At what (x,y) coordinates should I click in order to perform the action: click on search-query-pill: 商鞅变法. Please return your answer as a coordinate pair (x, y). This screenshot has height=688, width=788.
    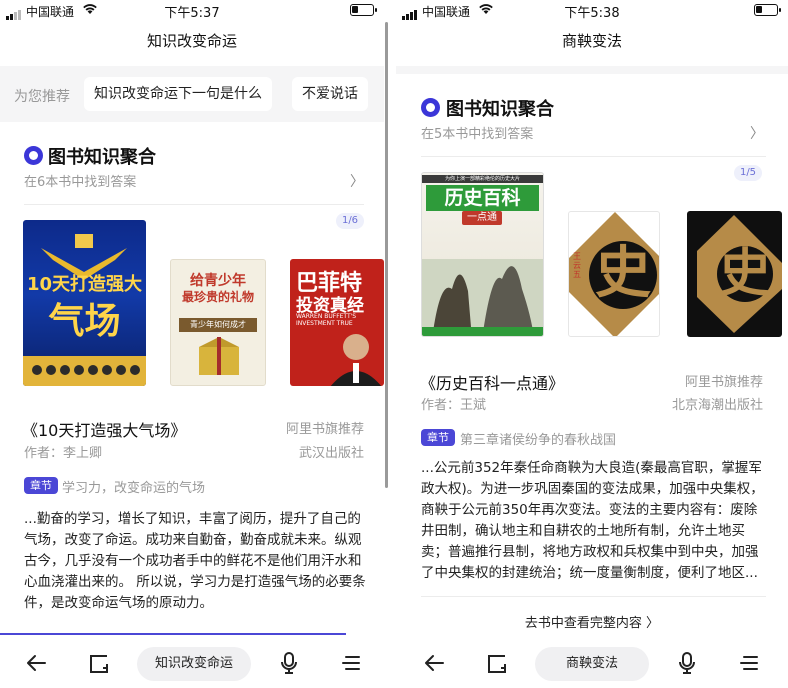
    Looking at the image, I should click on (592, 664).